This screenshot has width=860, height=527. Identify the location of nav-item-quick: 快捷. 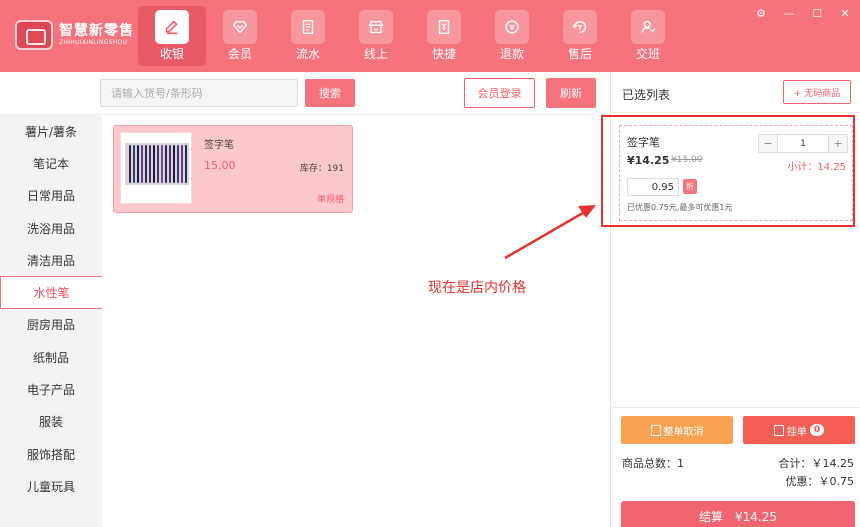
(444, 36).